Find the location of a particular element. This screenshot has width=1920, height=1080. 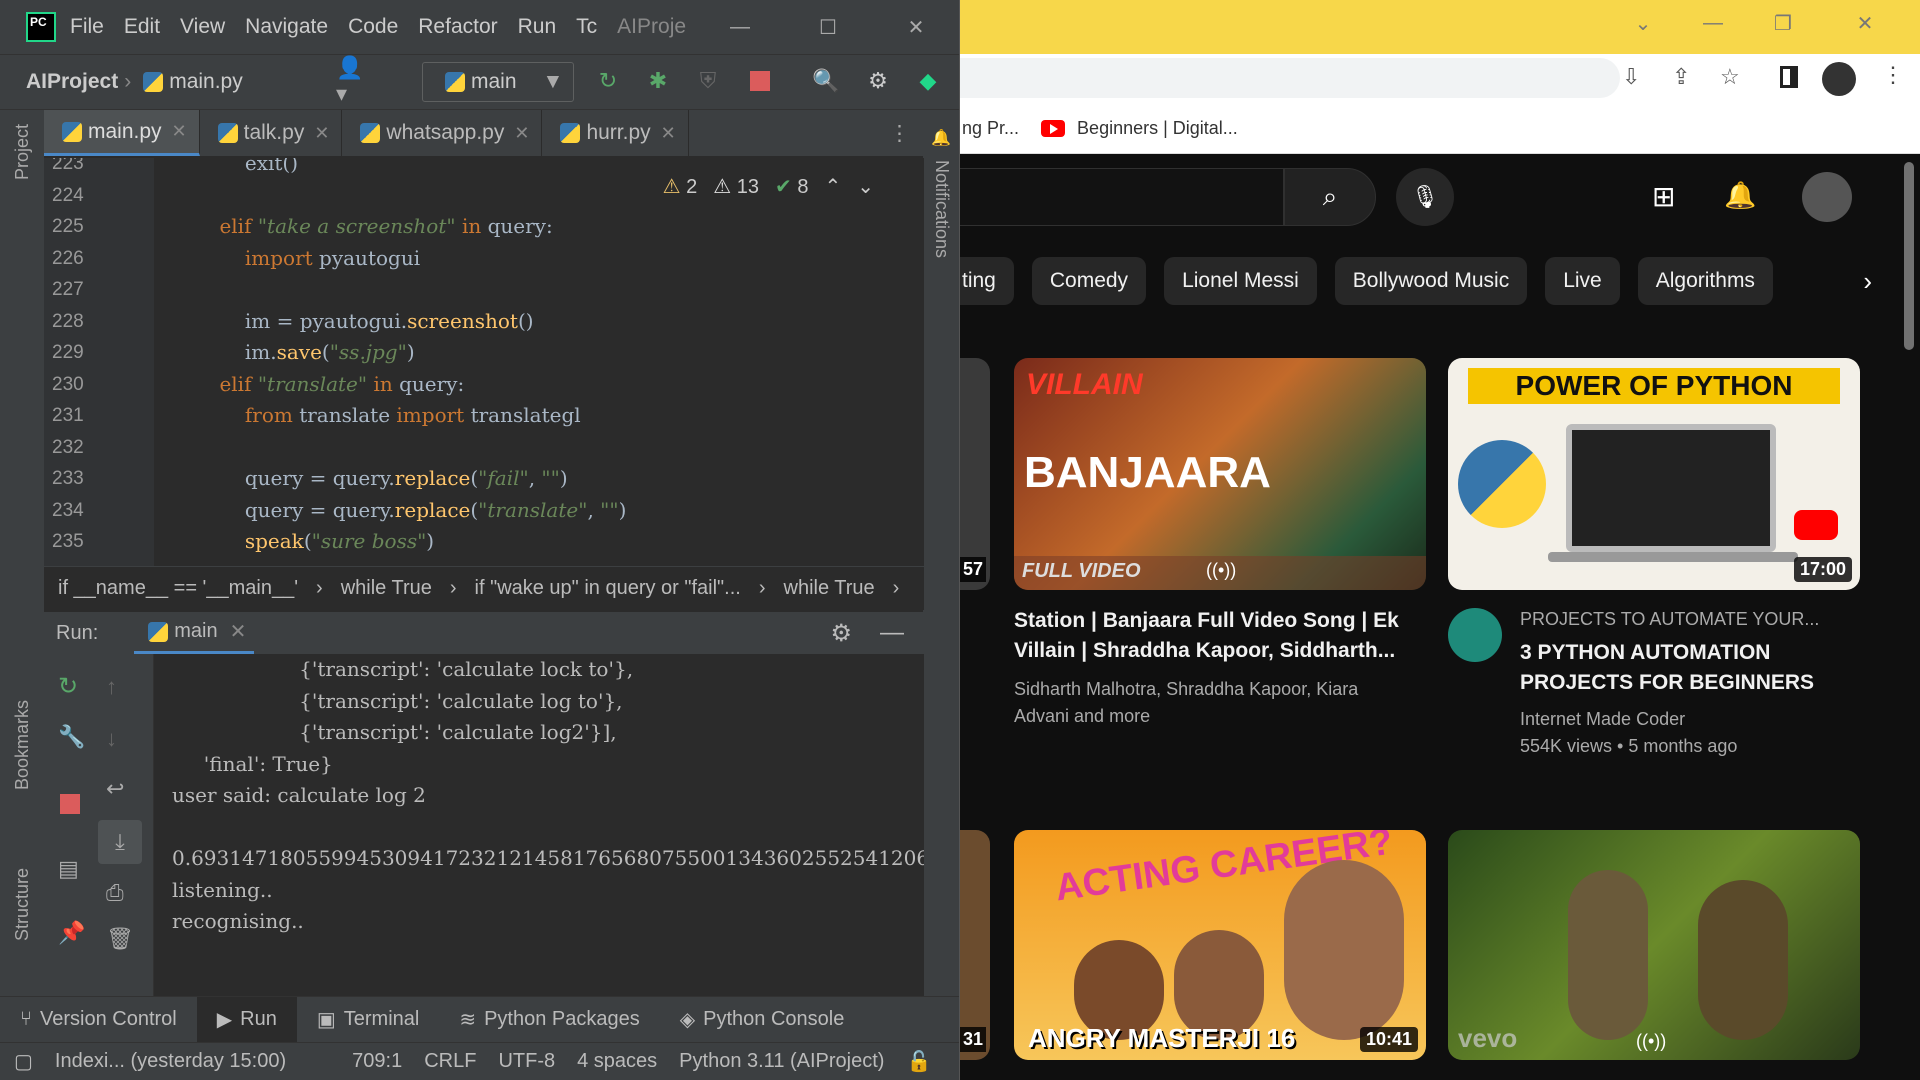

line-separator: CRLF is located at coordinates (450, 1061).